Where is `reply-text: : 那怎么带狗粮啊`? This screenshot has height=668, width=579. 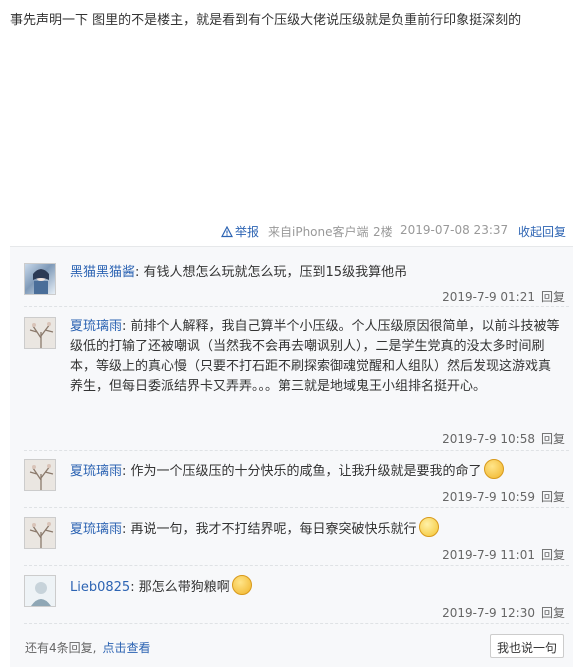
reply-text: : 那怎么带狗粮啊 is located at coordinates (180, 587).